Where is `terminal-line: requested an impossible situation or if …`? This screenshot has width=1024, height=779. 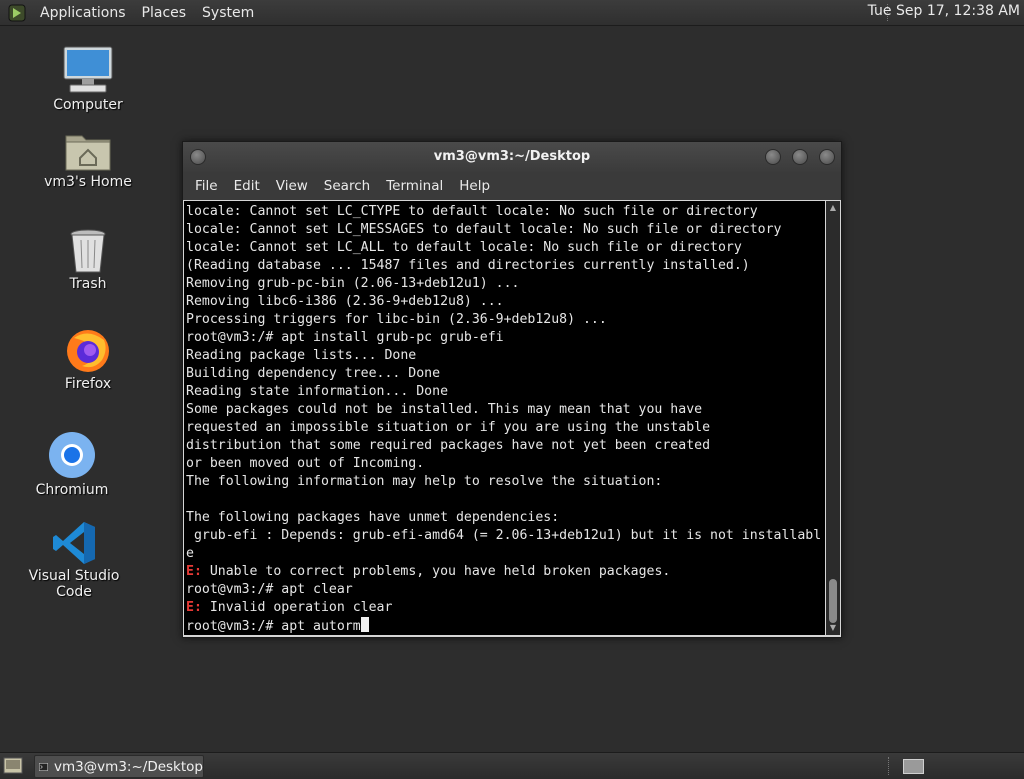
terminal-line: requested an impossible situation or if … is located at coordinates (448, 427).